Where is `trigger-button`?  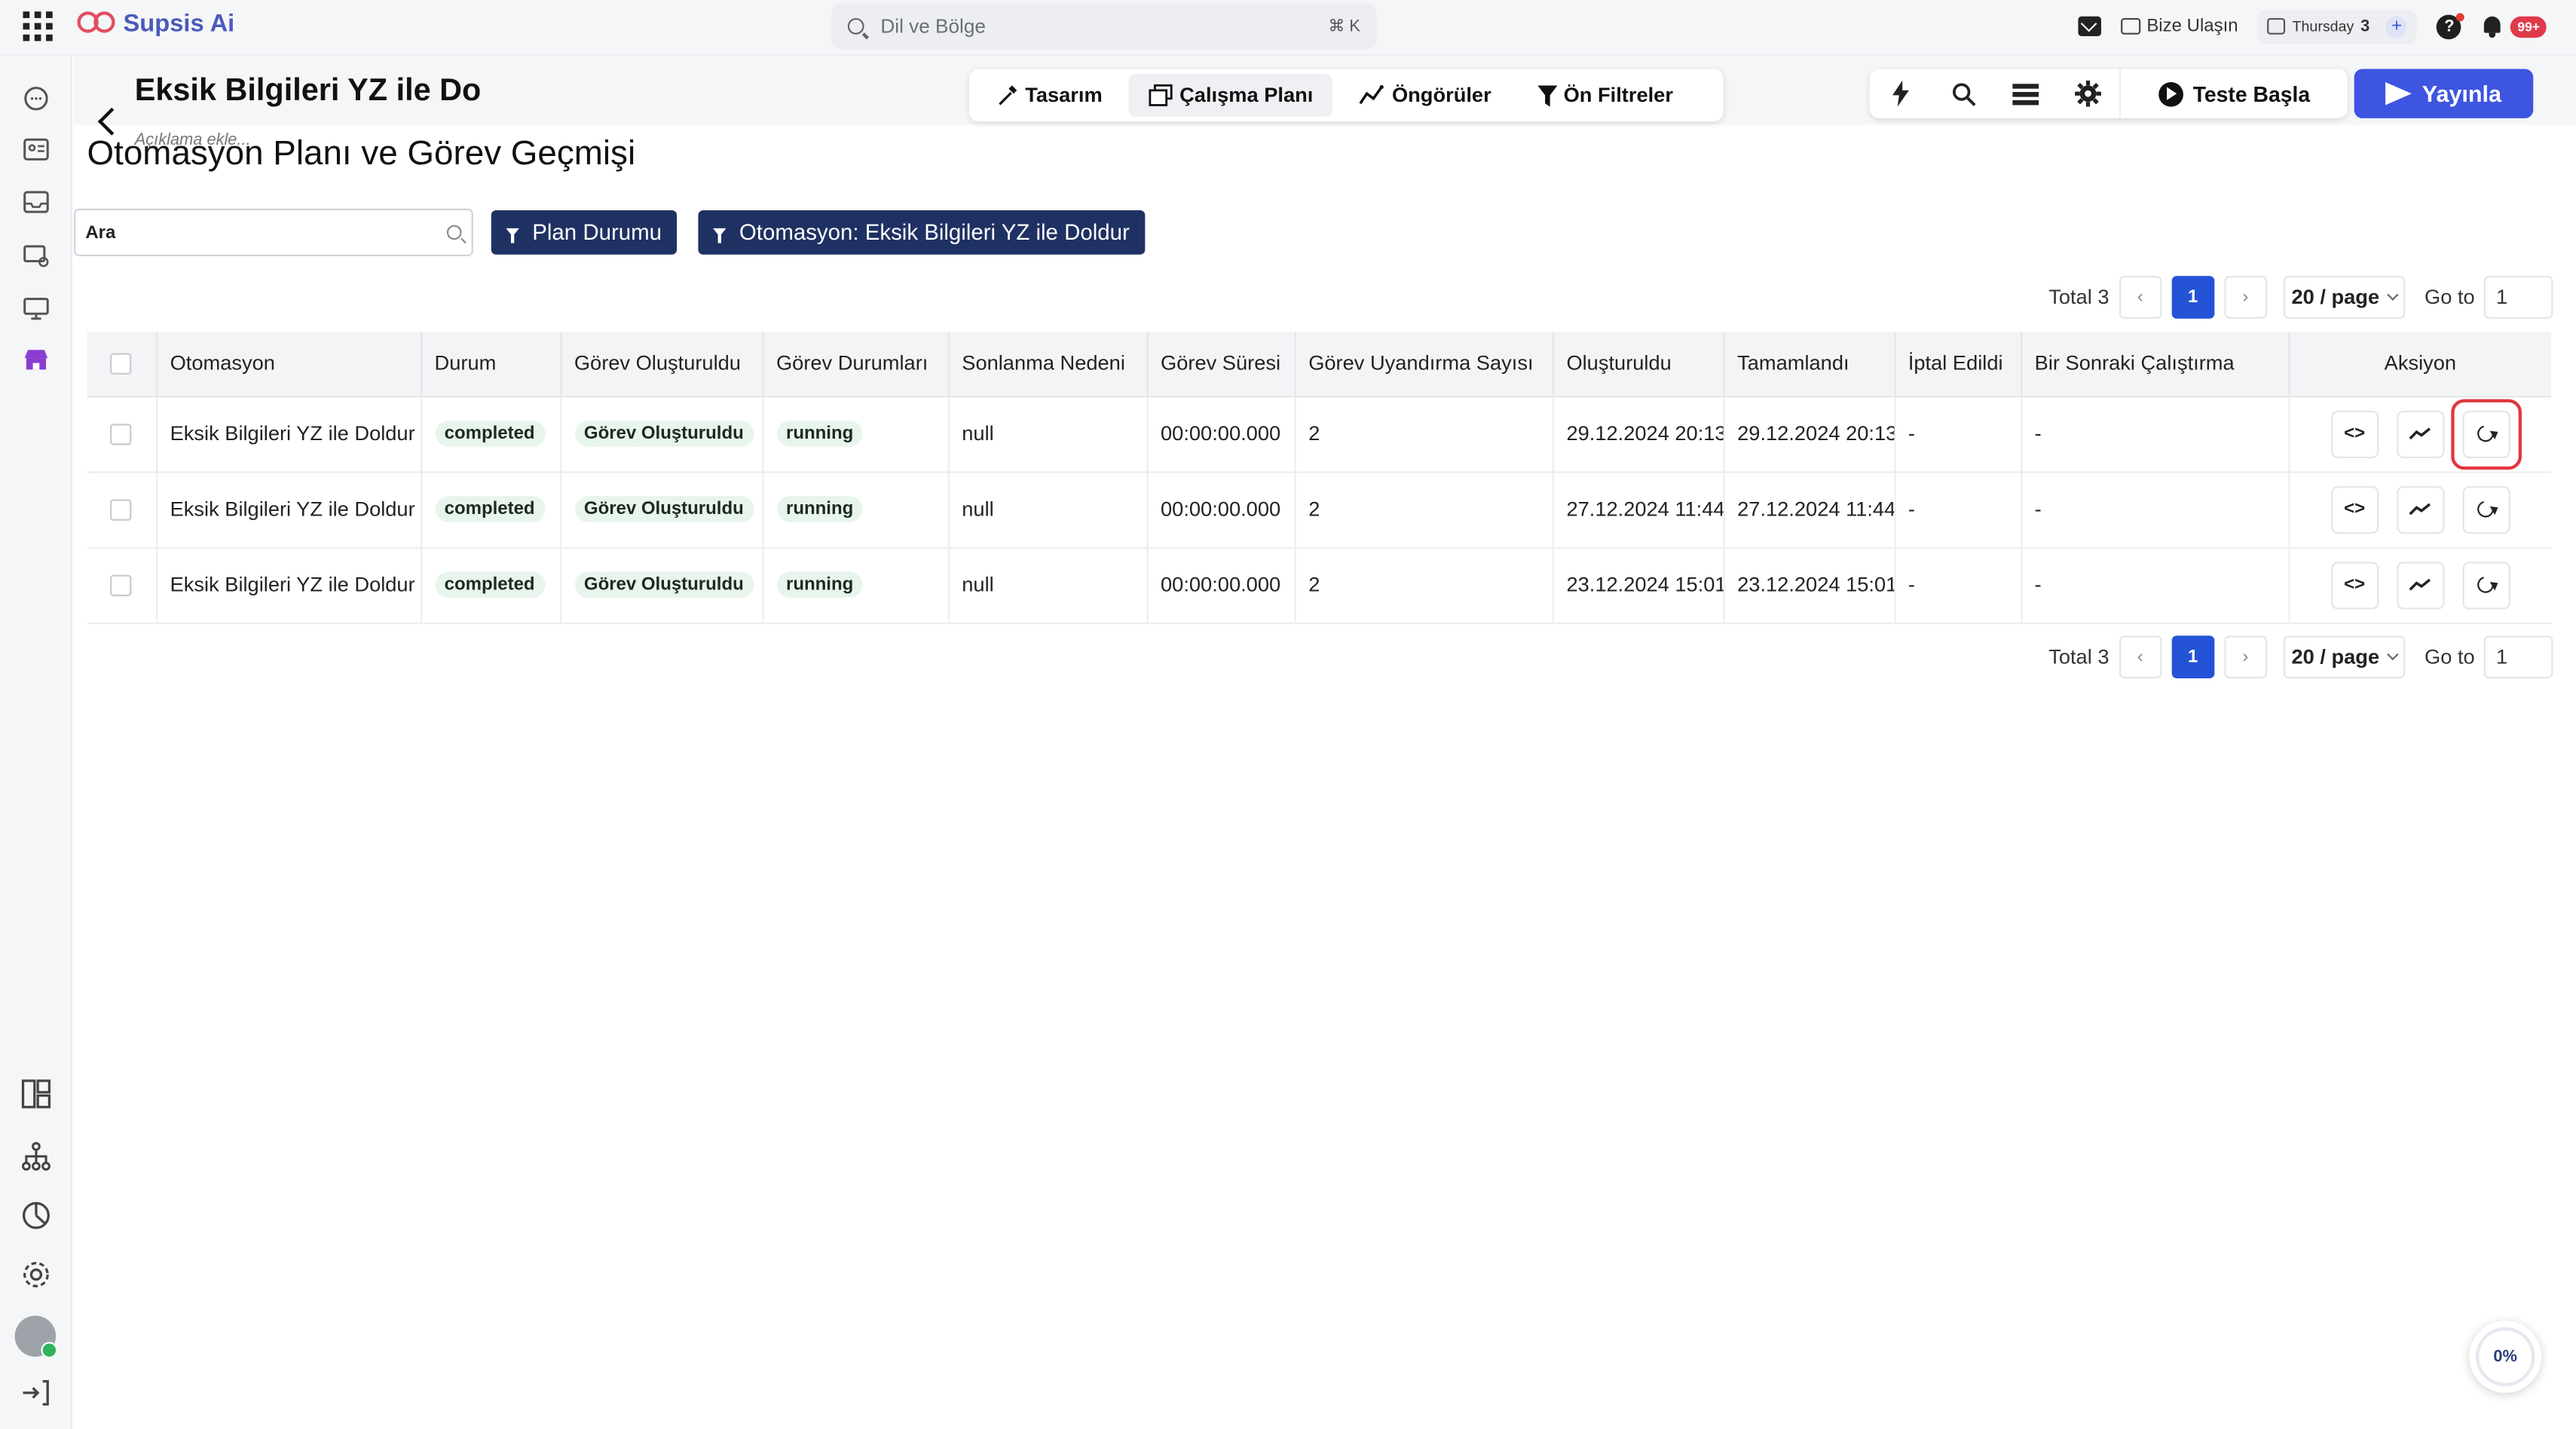
trigger-button is located at coordinates (1901, 93).